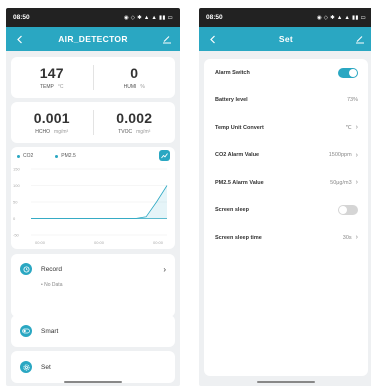 The height and width of the screenshot is (386, 371). What do you see at coordinates (286, 101) in the screenshot?
I see `setting-battery-level: Battery level 73%` at bounding box center [286, 101].